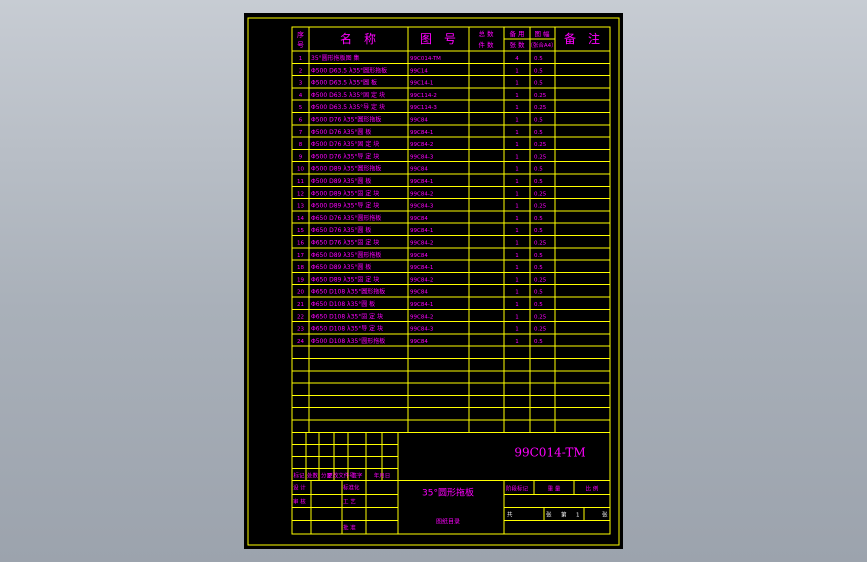  Describe the element at coordinates (358, 38) in the screenshot. I see `header-name: 名 称` at that location.